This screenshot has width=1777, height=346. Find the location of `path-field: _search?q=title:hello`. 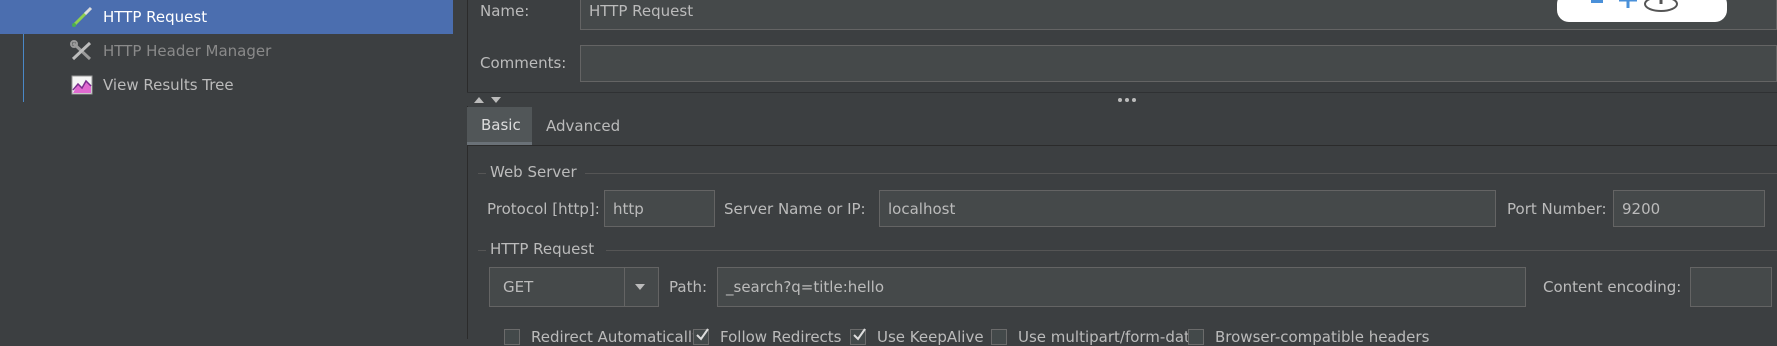

path-field: _search?q=title:hello is located at coordinates (1121, 287).